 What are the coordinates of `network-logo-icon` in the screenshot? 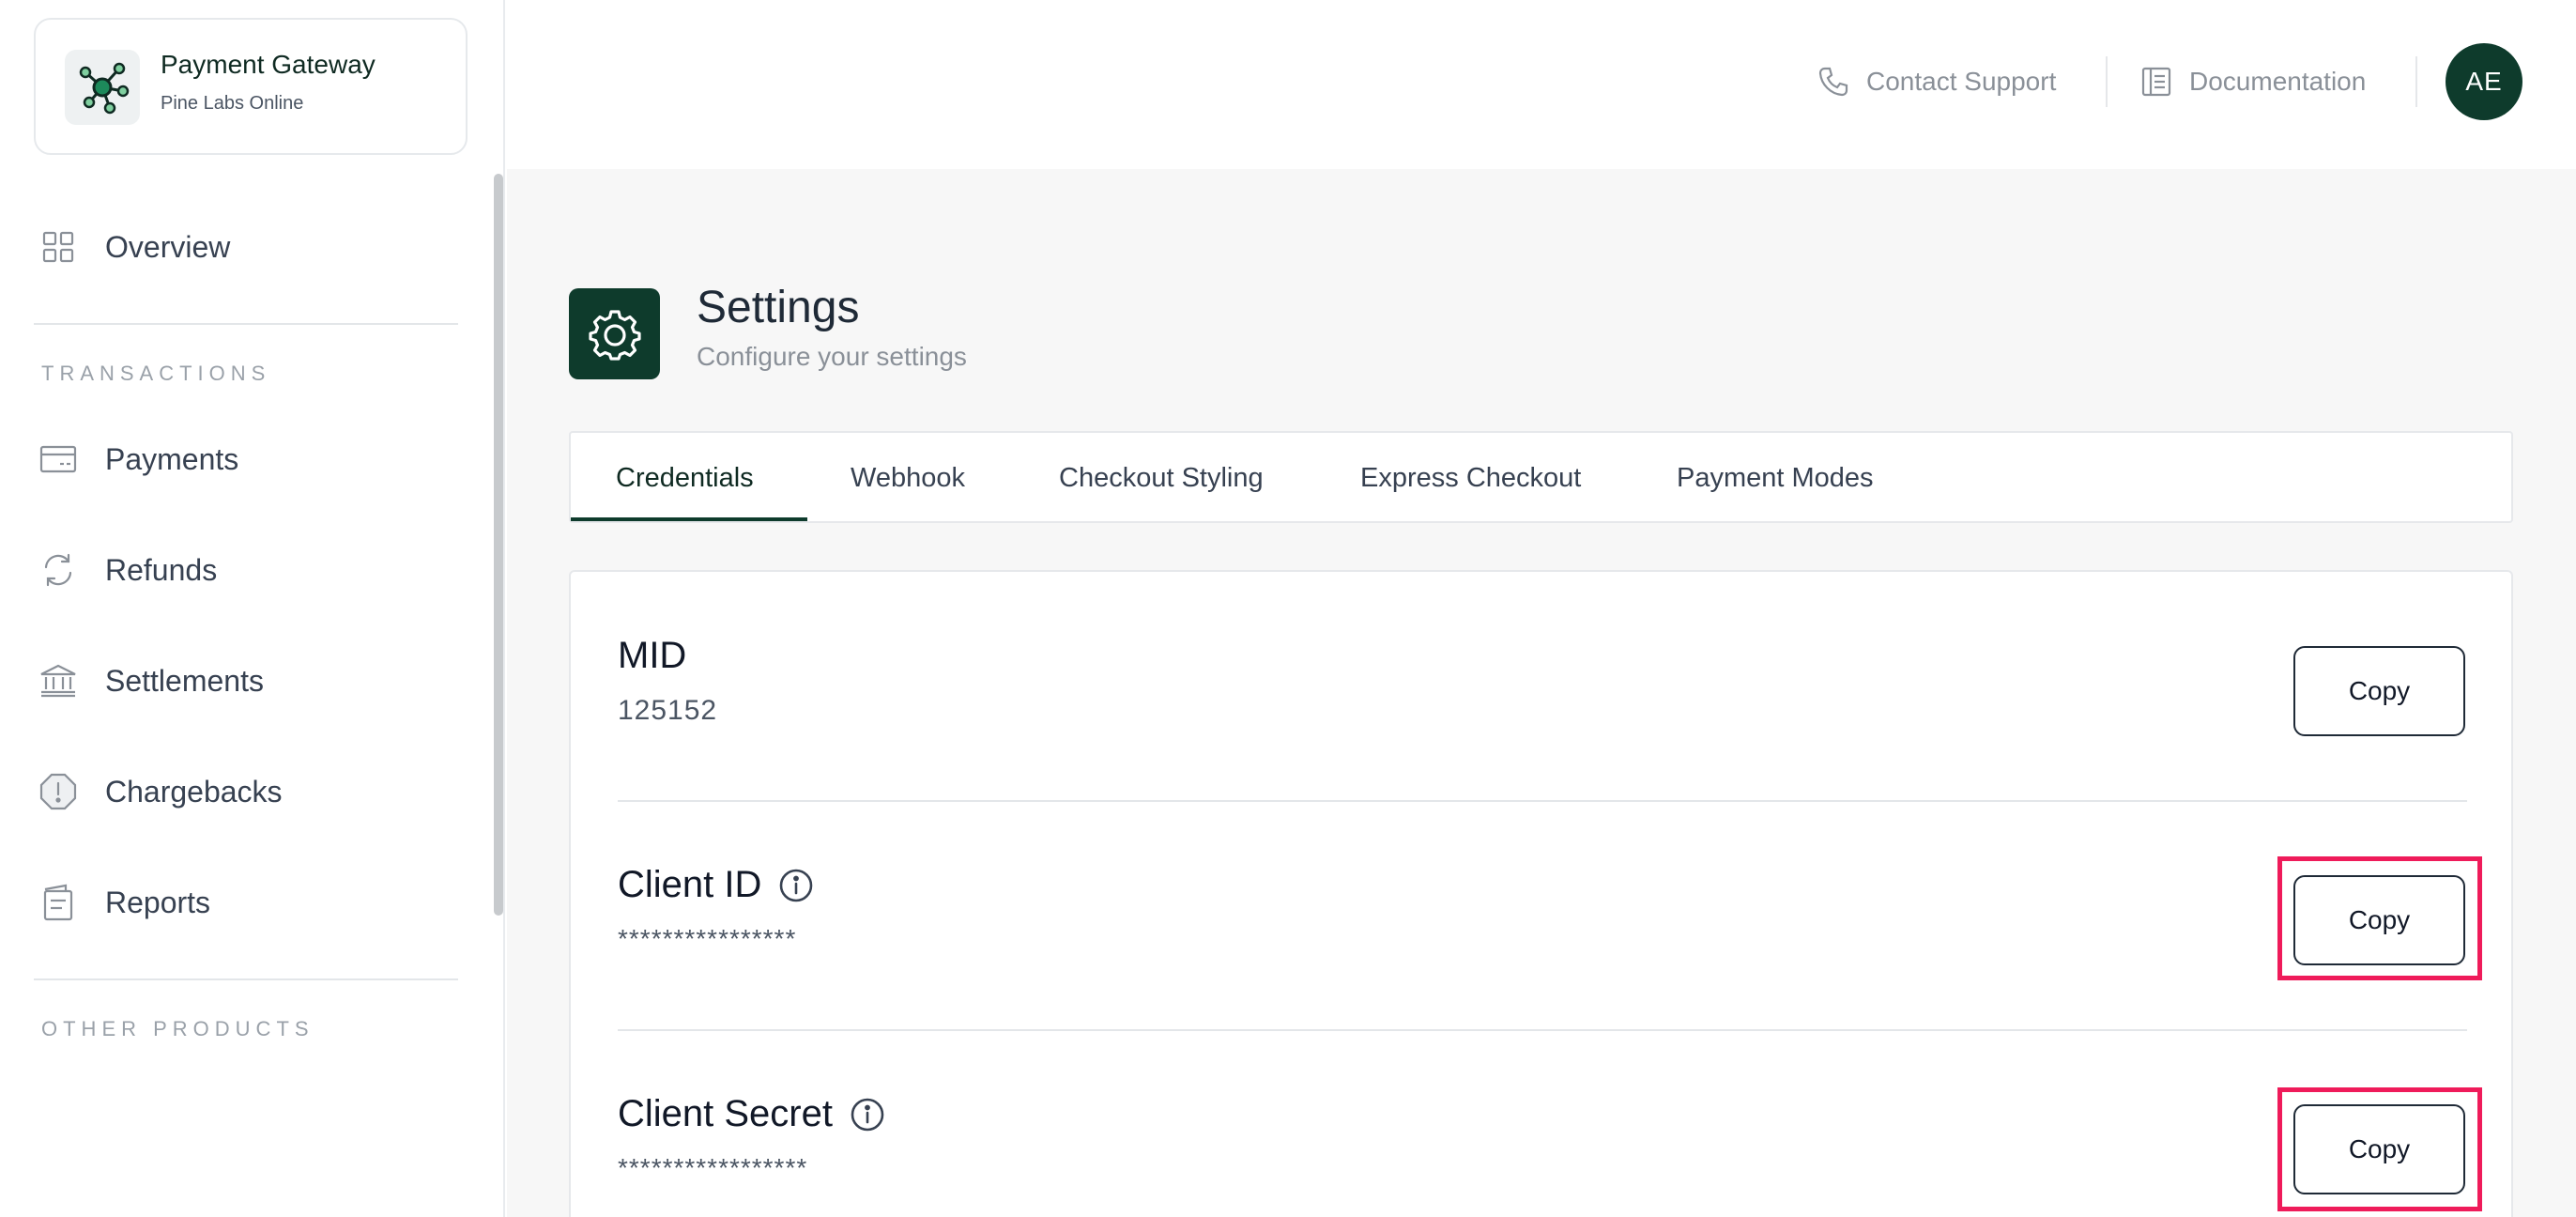 It's located at (103, 87).